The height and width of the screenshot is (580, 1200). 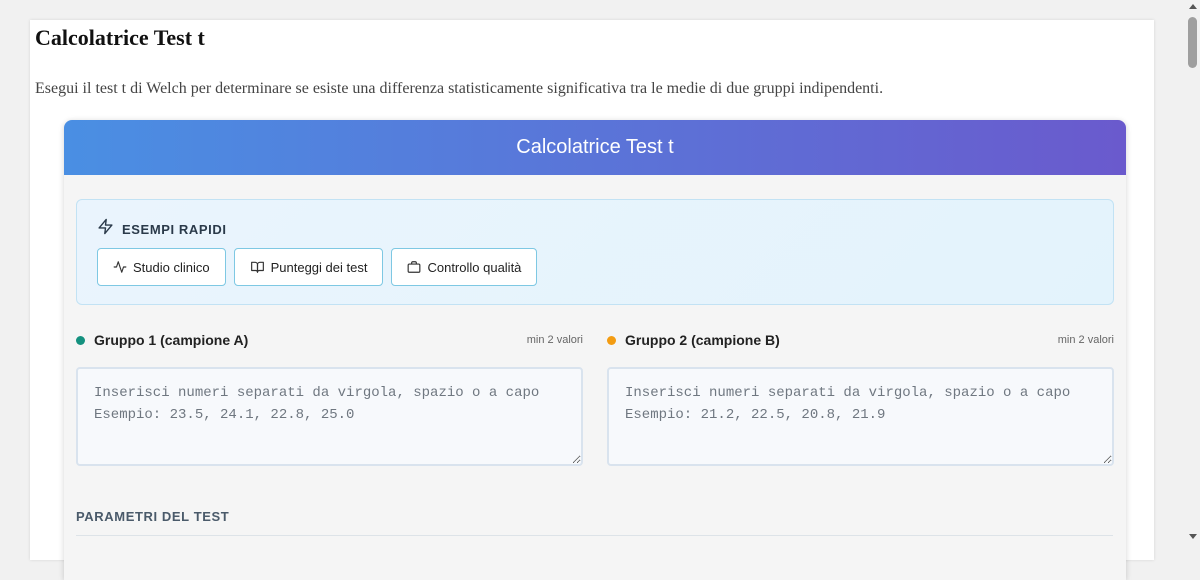 What do you see at coordinates (702, 340) in the screenshot?
I see `group-2-title: Gruppo 2 (campione B)` at bounding box center [702, 340].